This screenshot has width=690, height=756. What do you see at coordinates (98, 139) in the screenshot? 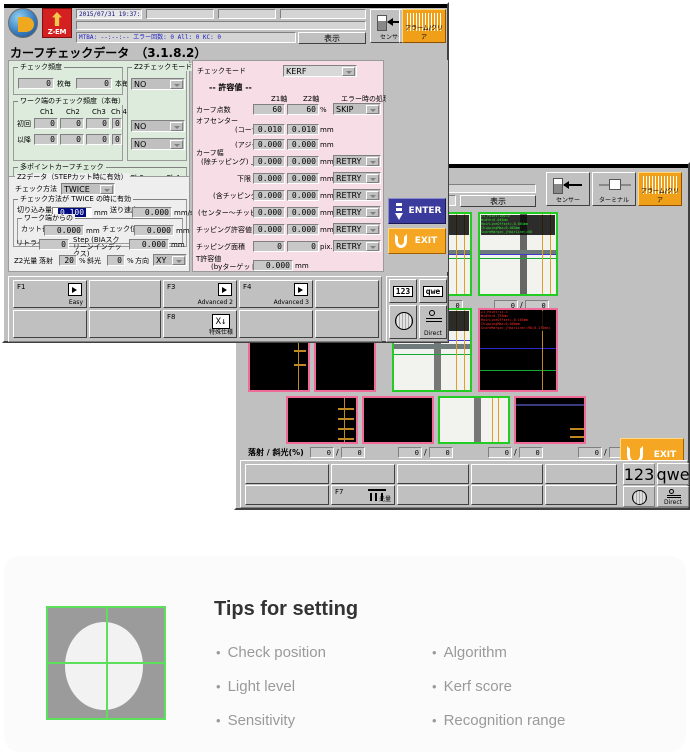
I see `work-end-r2c3: 0` at bounding box center [98, 139].